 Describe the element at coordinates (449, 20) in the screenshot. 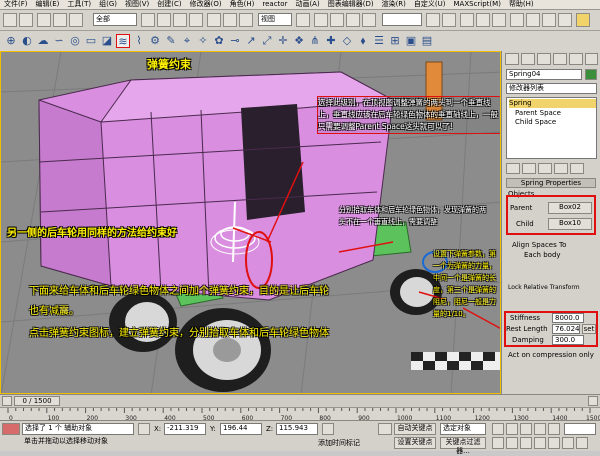

I see `align-icon` at that location.